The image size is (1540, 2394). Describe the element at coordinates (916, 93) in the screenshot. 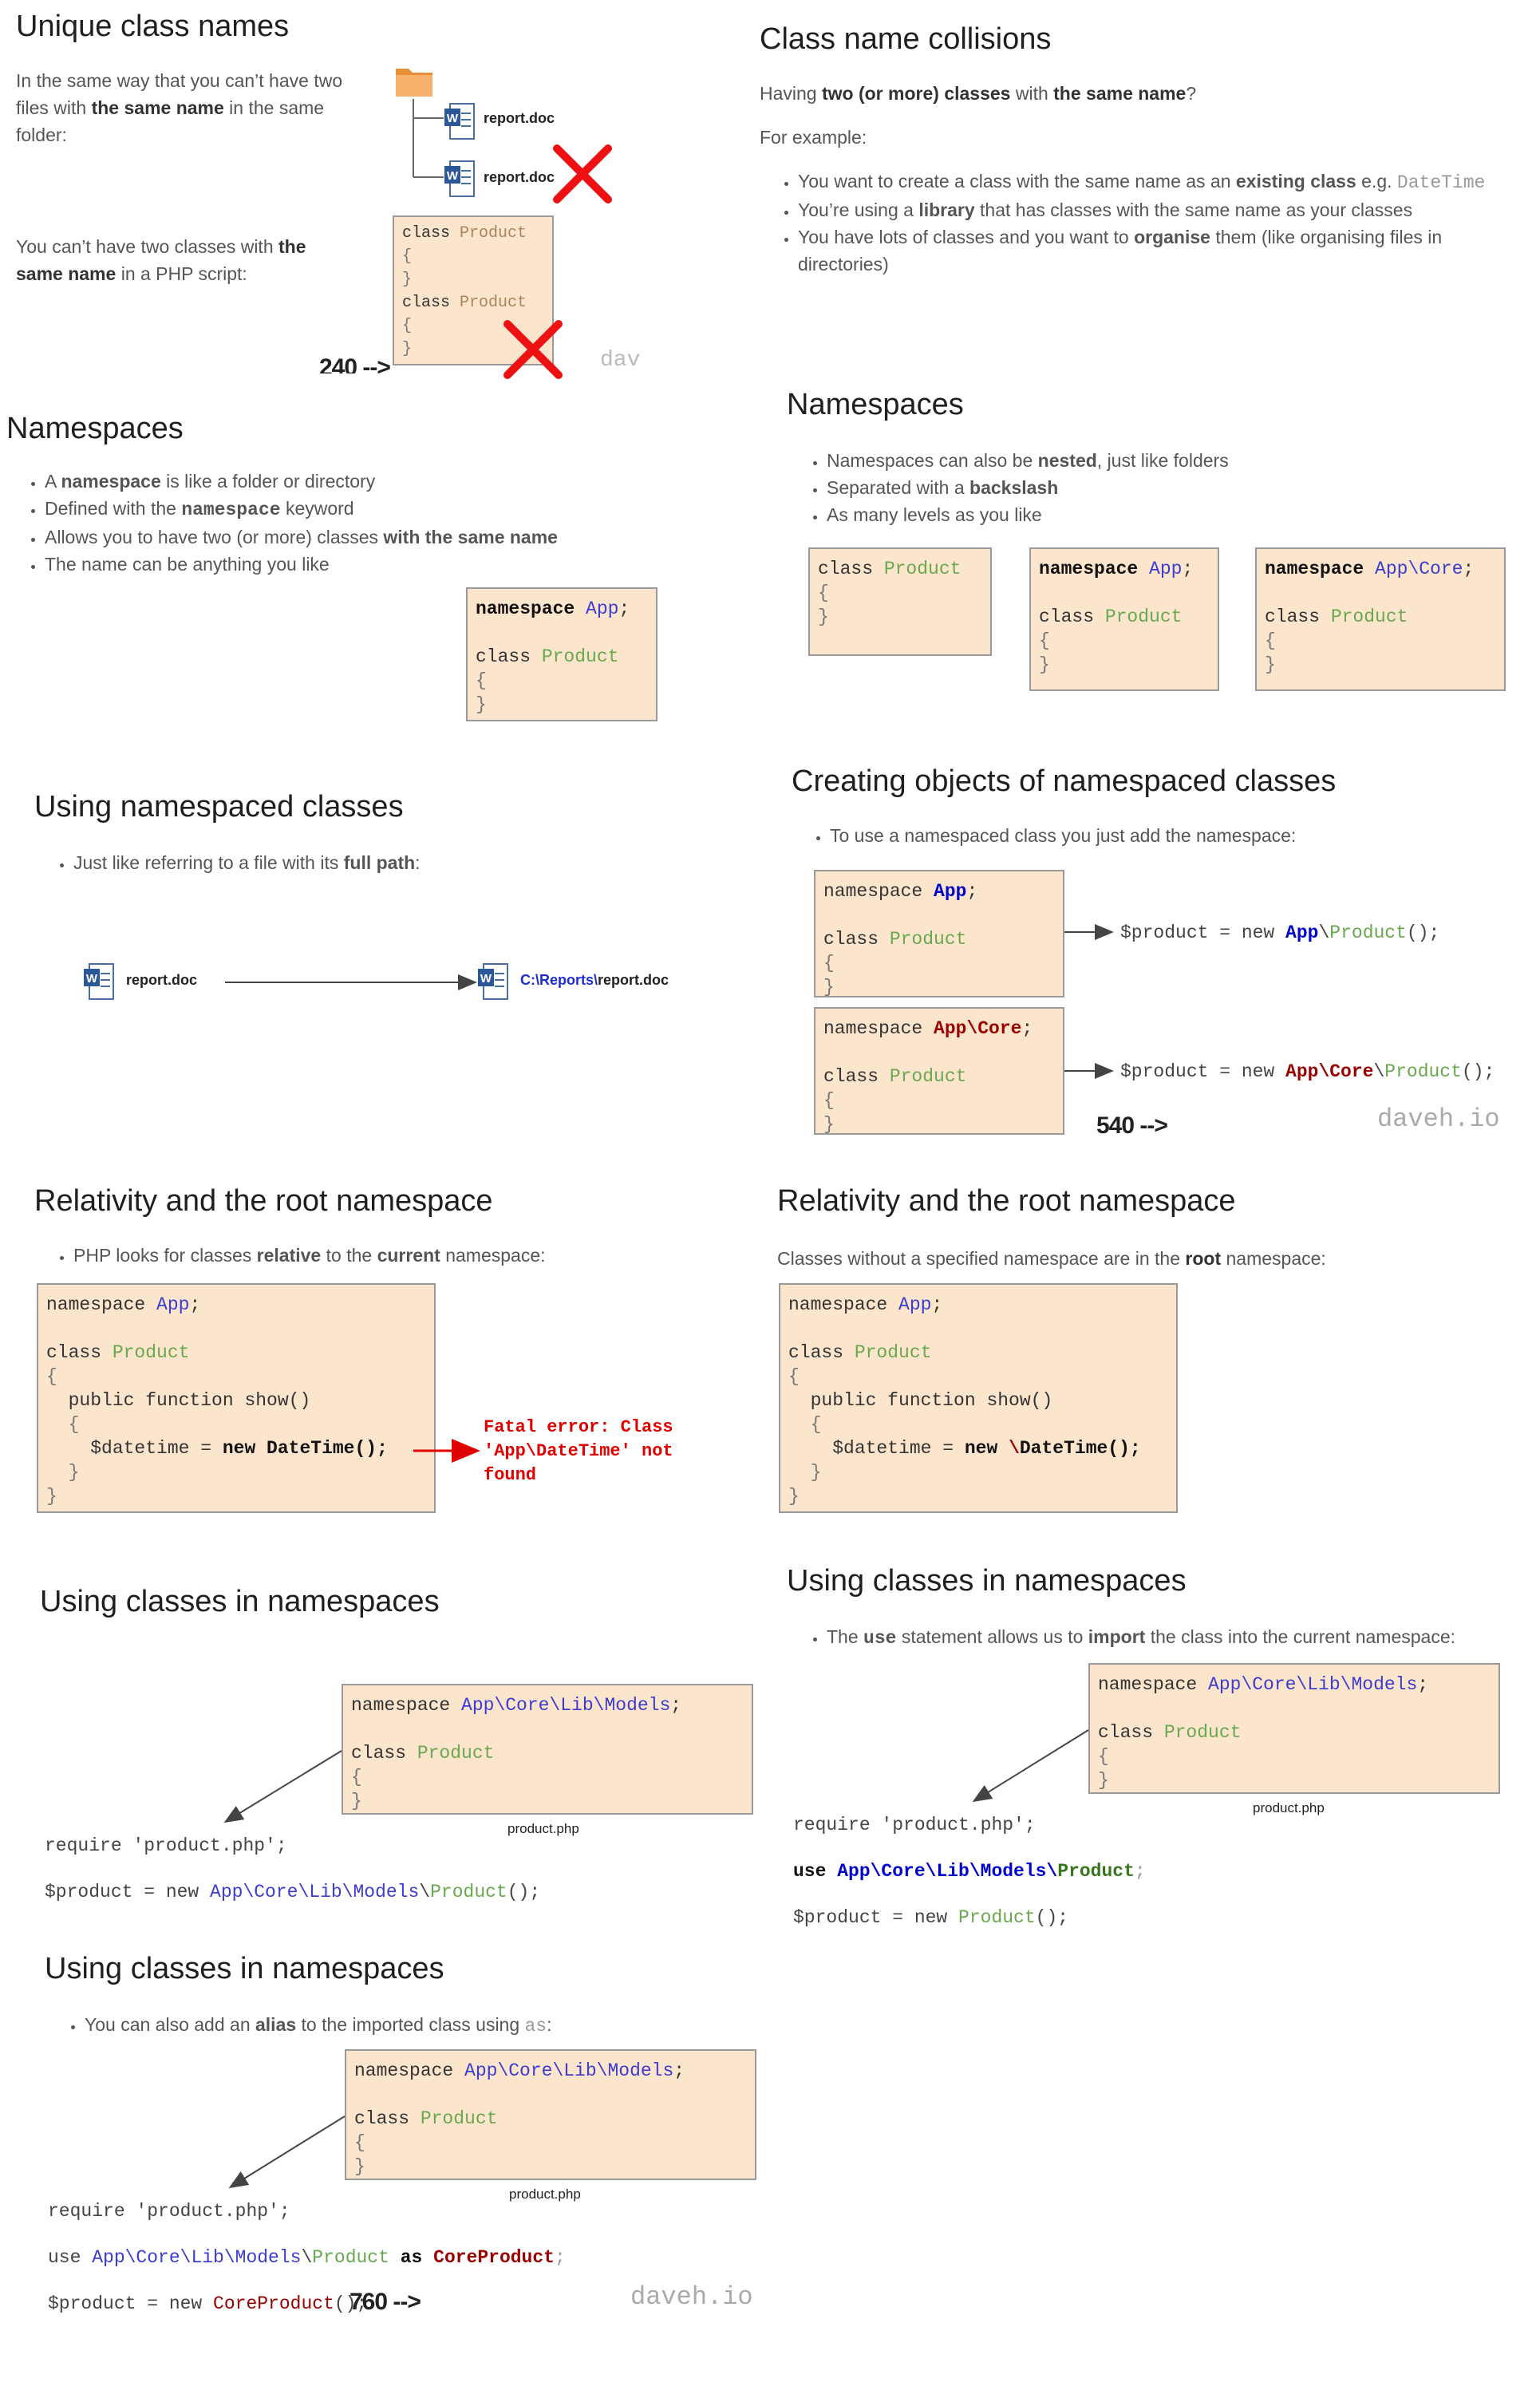

I see `text-bold: two (or more) classes` at that location.